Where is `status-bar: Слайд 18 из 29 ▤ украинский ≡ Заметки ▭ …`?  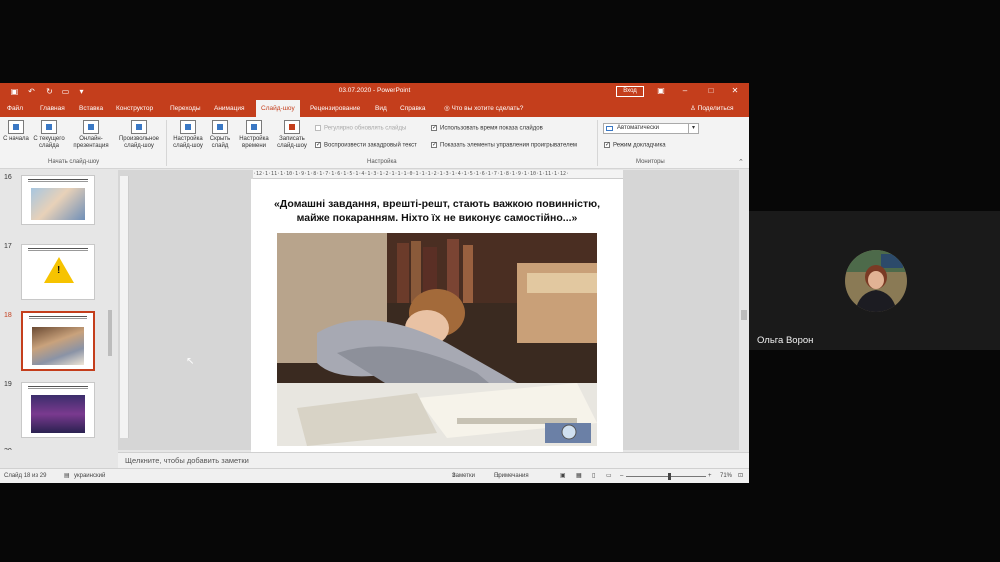 status-bar: Слайд 18 из 29 ▤ украинский ≡ Заметки ▭ … is located at coordinates (374, 475).